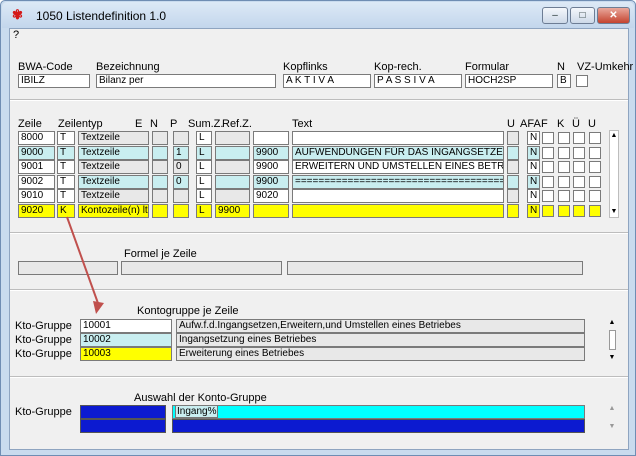 The image size is (636, 456). I want to click on annotation-arrow, so click(85, 265).